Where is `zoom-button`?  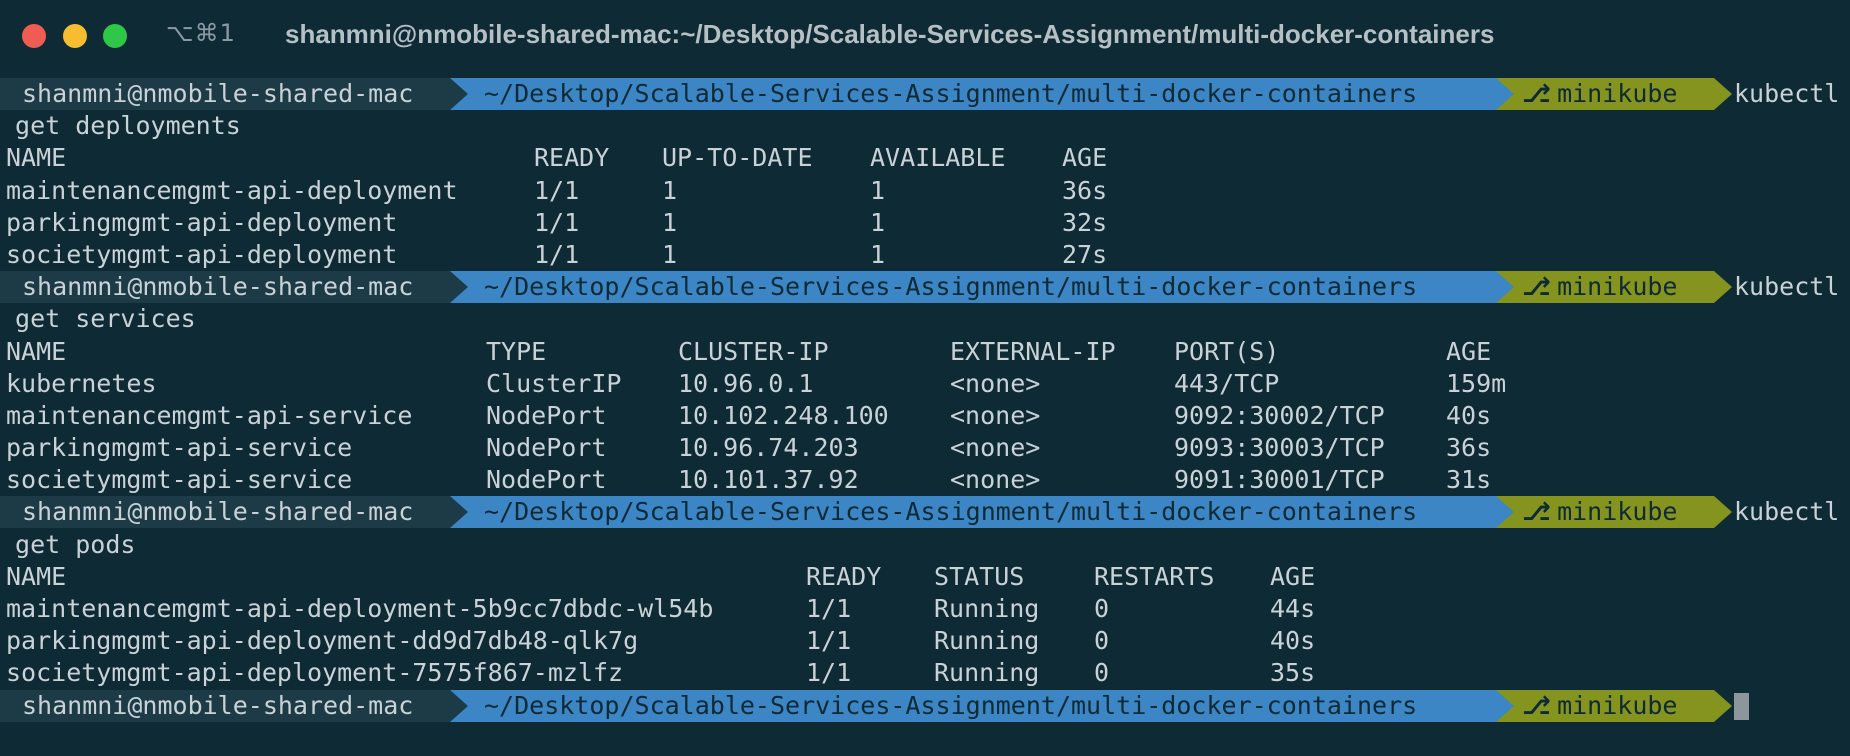 zoom-button is located at coordinates (115, 36).